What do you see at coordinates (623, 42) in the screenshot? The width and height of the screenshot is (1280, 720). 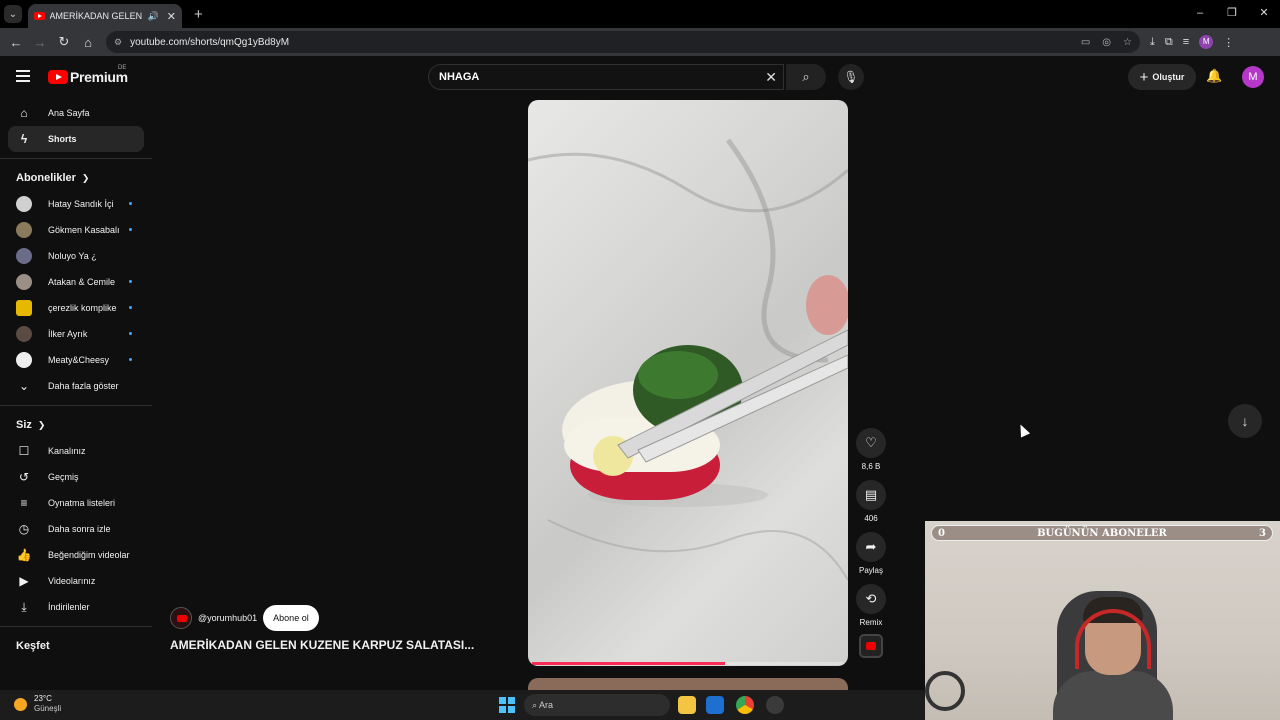 I see `address-bar: ⚙ youtube.com/shorts/qmQg1yBd8yM ▭ ◎ ☆` at bounding box center [623, 42].